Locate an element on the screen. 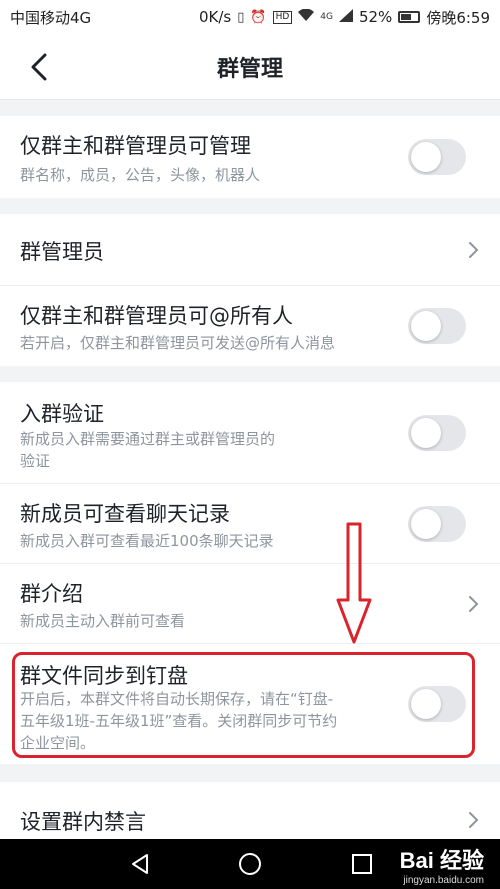 This screenshot has height=889, width=500. settings-group-manage: 仅群主和群管理员可管理 群名称，成员，公告，头像，机器人 is located at coordinates (250, 157).